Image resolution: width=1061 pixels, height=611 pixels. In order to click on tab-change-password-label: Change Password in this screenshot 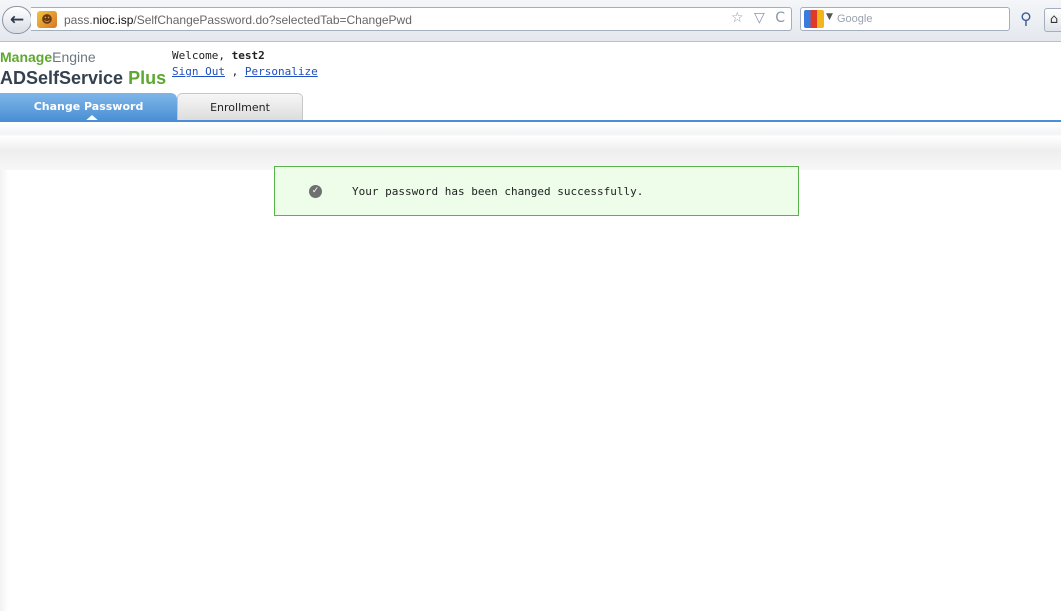, I will do `click(88, 106)`.